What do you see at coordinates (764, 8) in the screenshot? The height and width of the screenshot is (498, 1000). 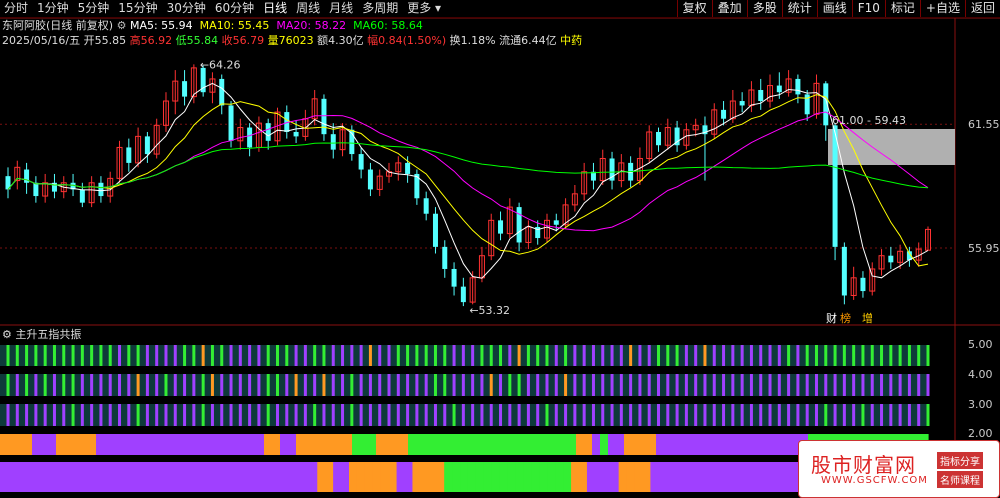 I see `tool-button-2: 多股` at bounding box center [764, 8].